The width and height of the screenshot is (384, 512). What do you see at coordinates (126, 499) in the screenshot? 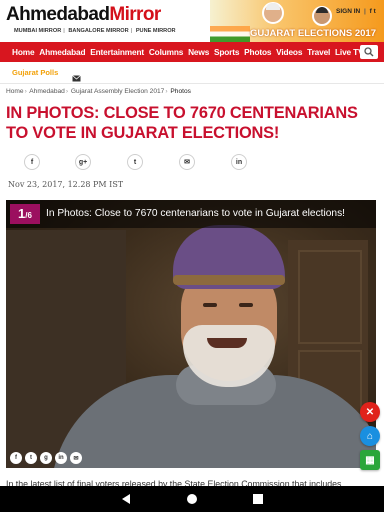
I see `back-icon` at bounding box center [126, 499].